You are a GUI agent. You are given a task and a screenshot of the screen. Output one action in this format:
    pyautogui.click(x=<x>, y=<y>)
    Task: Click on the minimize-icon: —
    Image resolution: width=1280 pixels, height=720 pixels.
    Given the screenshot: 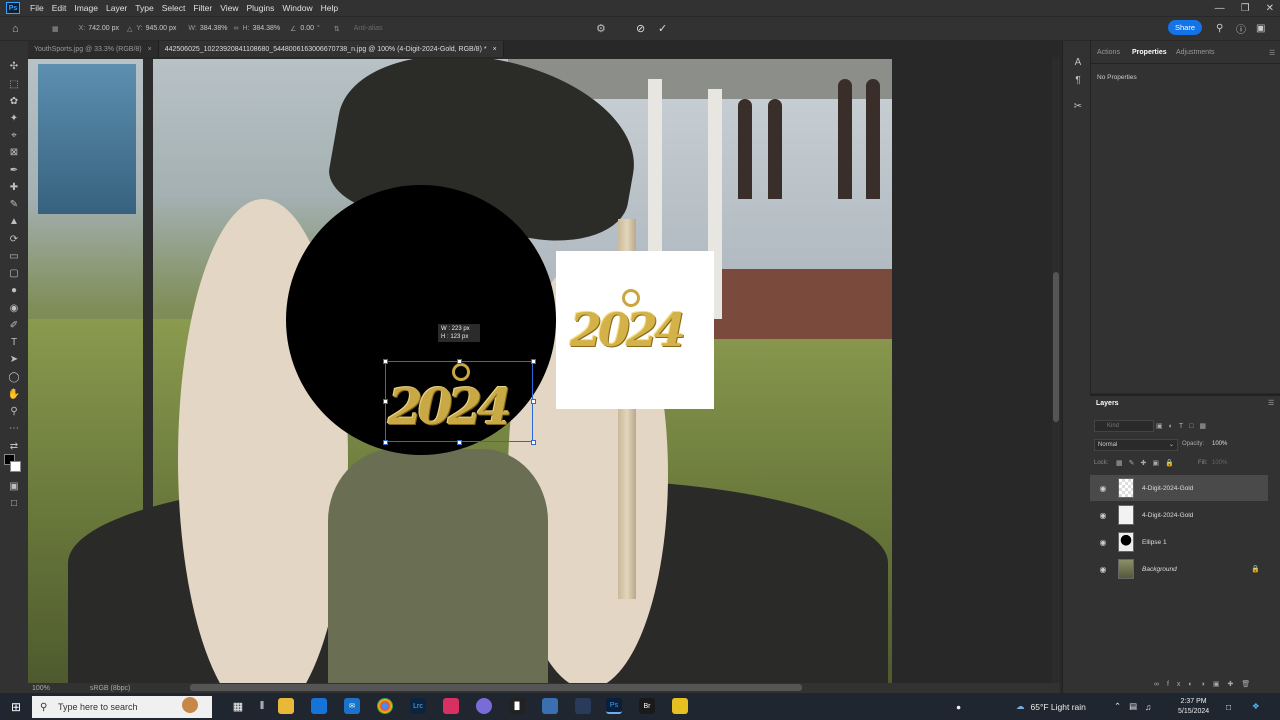 What is the action you would take?
    pyautogui.click(x=1220, y=8)
    